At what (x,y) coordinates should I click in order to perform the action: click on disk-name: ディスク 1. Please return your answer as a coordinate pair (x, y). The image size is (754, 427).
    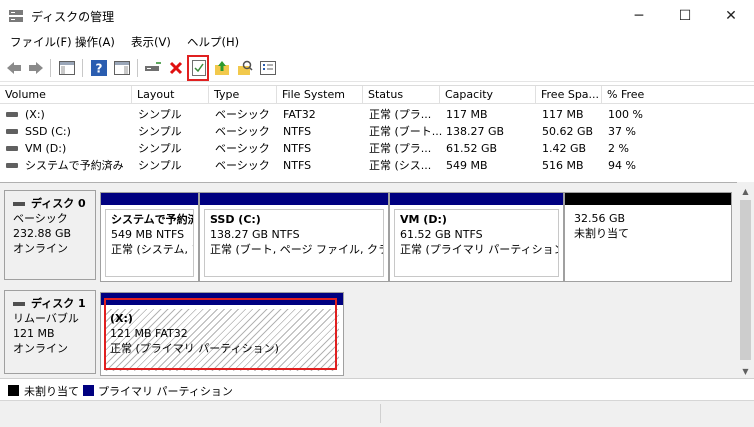
    Looking at the image, I should click on (58, 303).